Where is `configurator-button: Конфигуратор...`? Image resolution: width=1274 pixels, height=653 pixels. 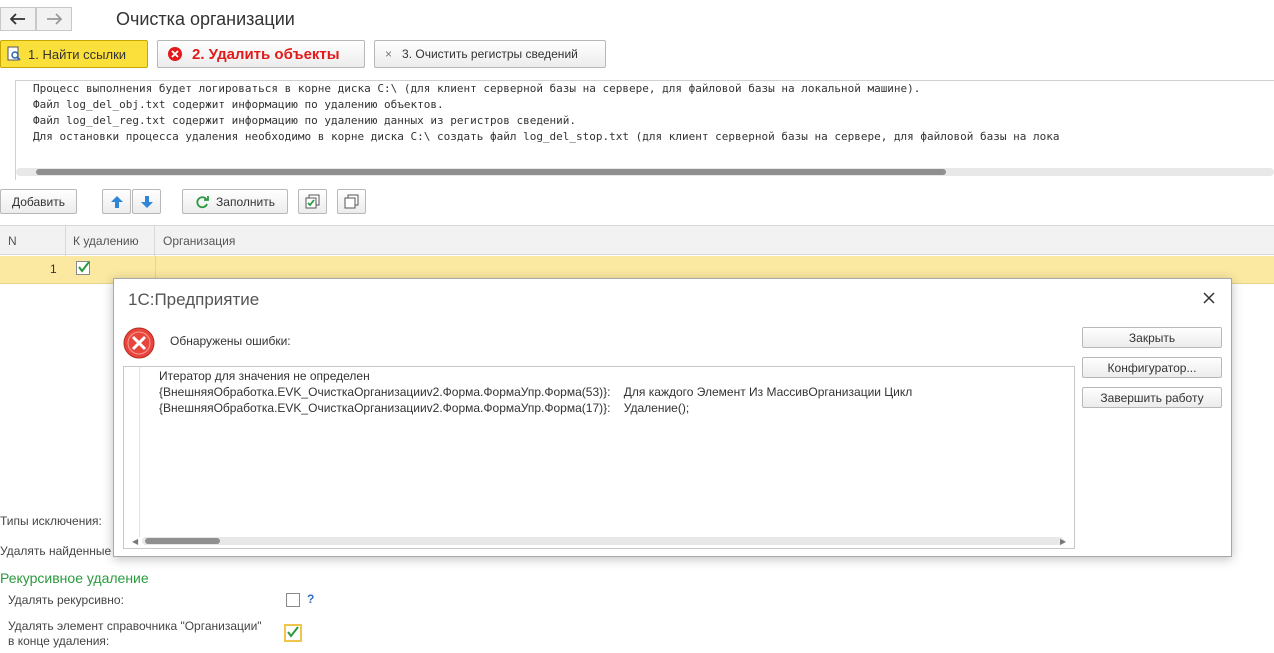
configurator-button: Конфигуратор... is located at coordinates (1152, 367).